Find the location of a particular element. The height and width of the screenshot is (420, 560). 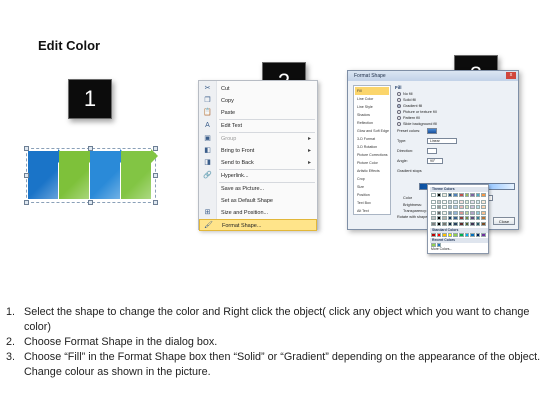

rotate-with-shape-checkbox: Rotate with shape is located at coordinates (412, 217).